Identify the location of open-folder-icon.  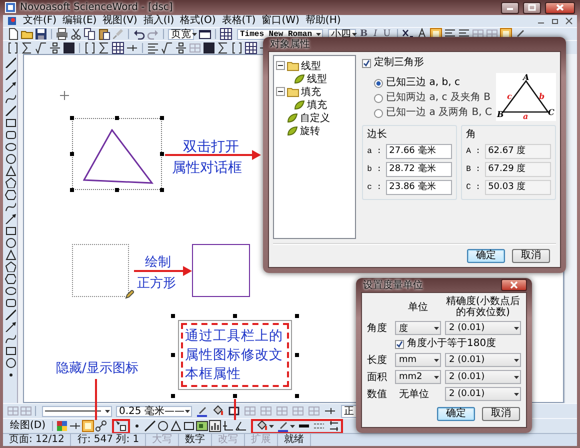
(27, 34).